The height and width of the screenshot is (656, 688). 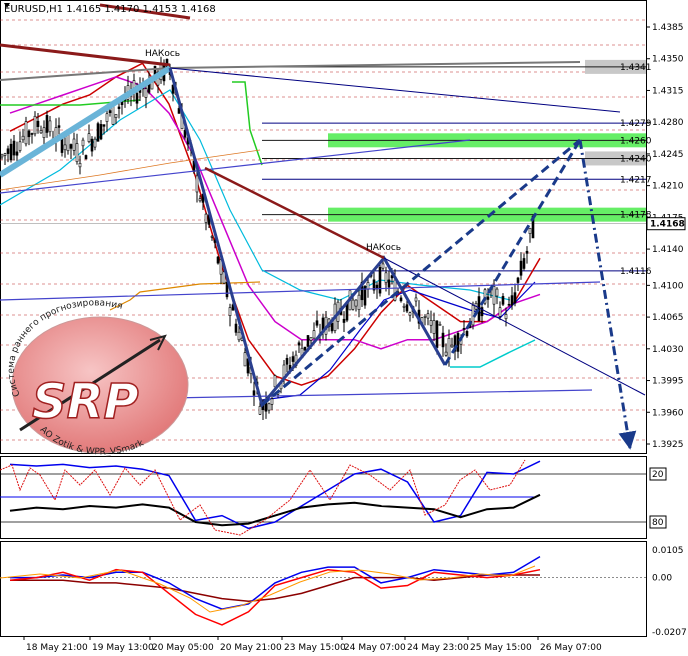 What do you see at coordinates (669, 633) in the screenshot?
I see `osc2-tick-label: -0.0207` at bounding box center [669, 633].